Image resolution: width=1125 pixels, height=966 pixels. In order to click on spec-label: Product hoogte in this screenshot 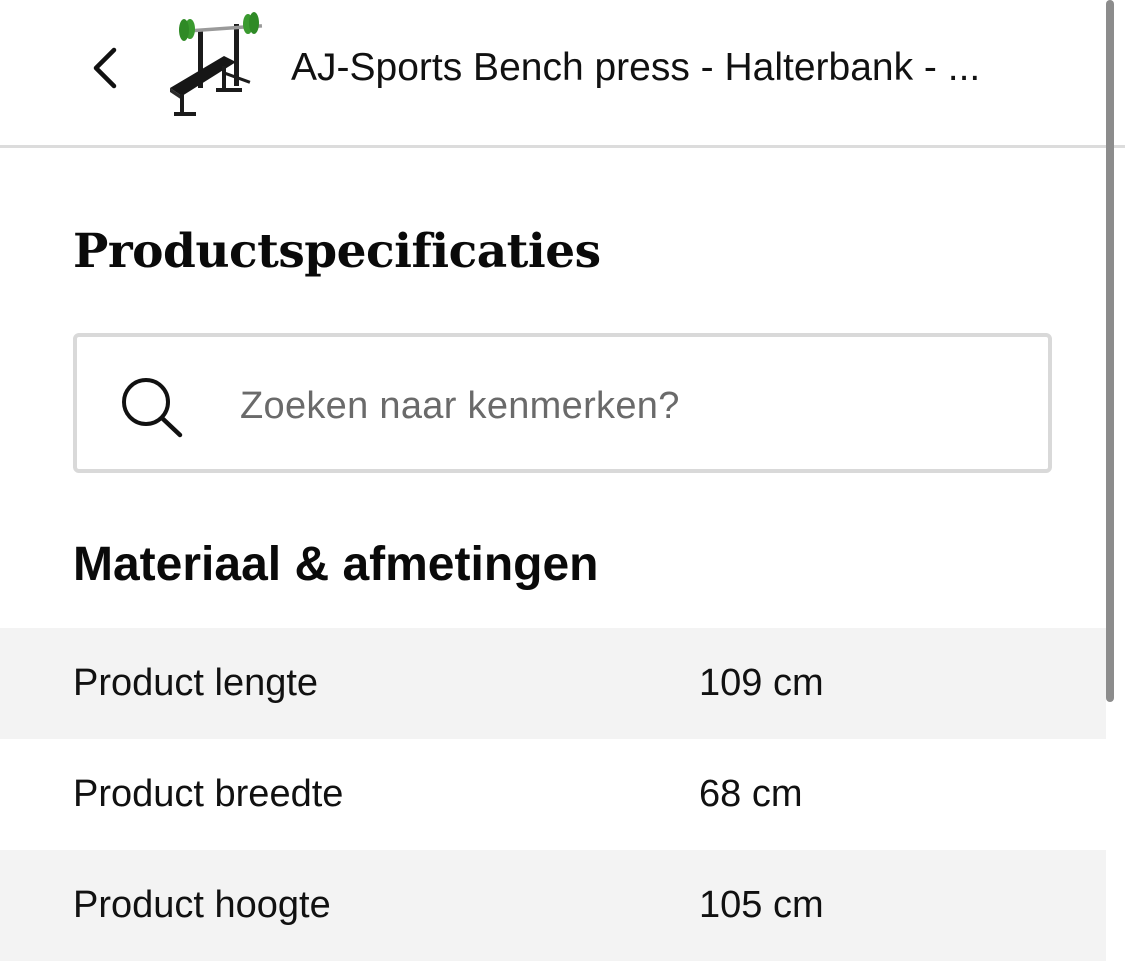, I will do `click(202, 905)`.